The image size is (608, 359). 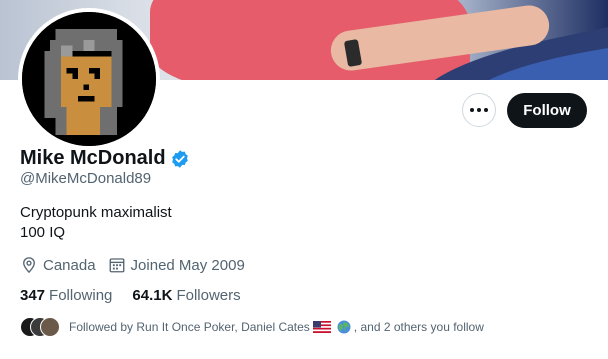 I want to click on followed-by-name: Daniel Cates, so click(x=275, y=327).